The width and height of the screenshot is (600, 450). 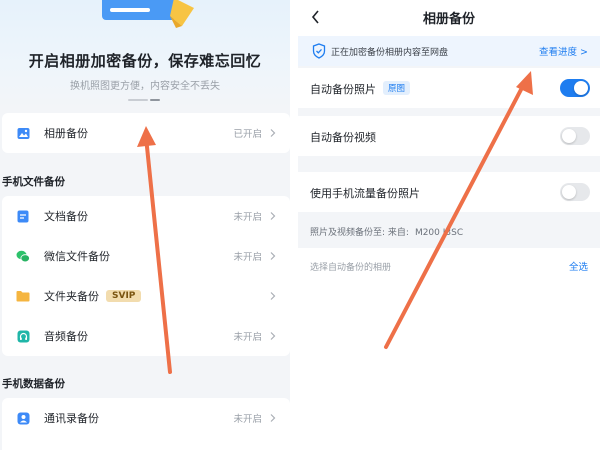 I want to click on mobile-data-backup-row: 使用手机流量备份照片, so click(x=449, y=192).